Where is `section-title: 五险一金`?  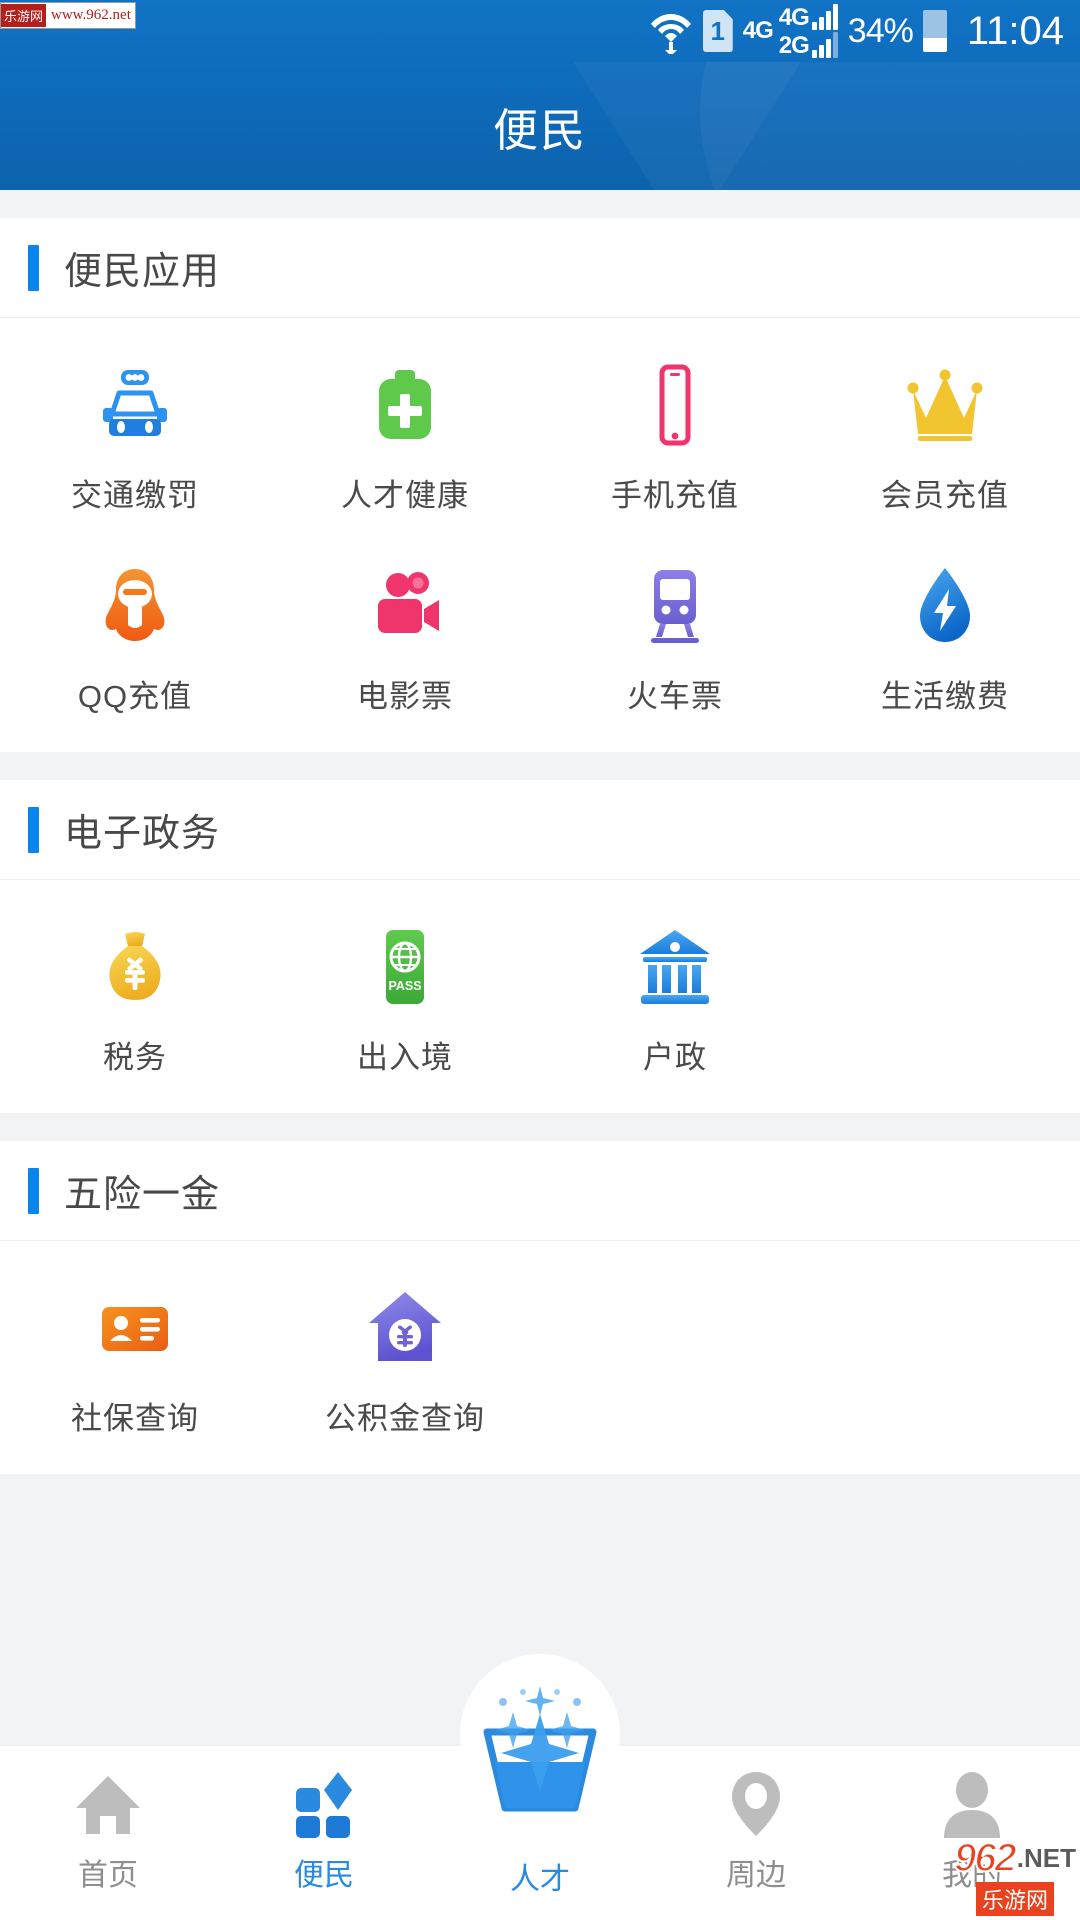 section-title: 五险一金 is located at coordinates (142, 1195).